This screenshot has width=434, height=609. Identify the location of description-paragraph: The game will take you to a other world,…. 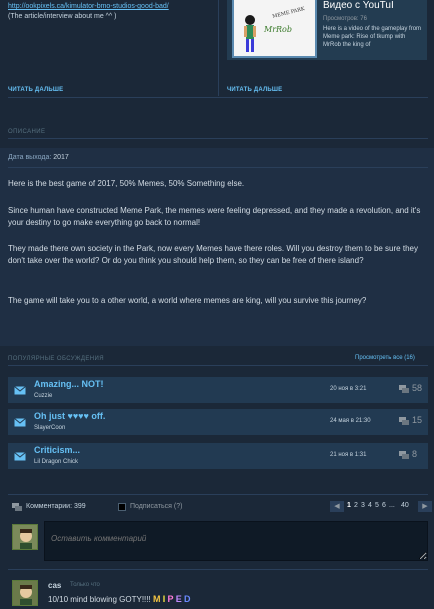
(187, 300).